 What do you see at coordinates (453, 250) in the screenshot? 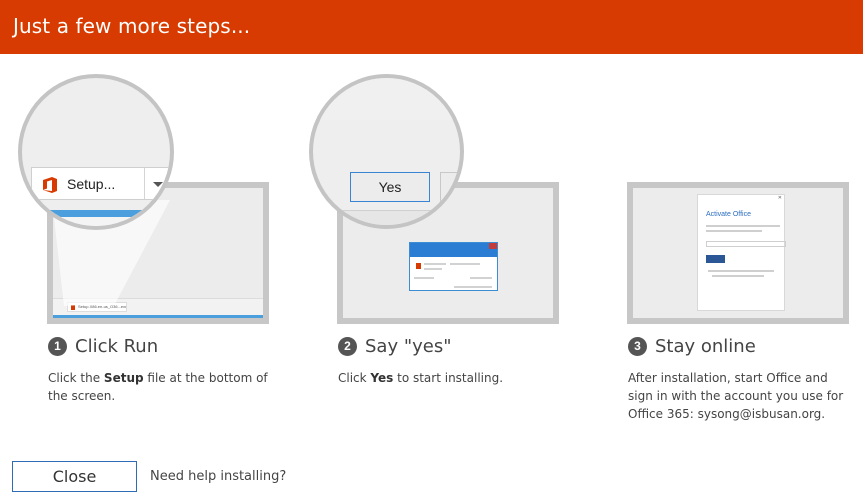
I see `dialog-header` at bounding box center [453, 250].